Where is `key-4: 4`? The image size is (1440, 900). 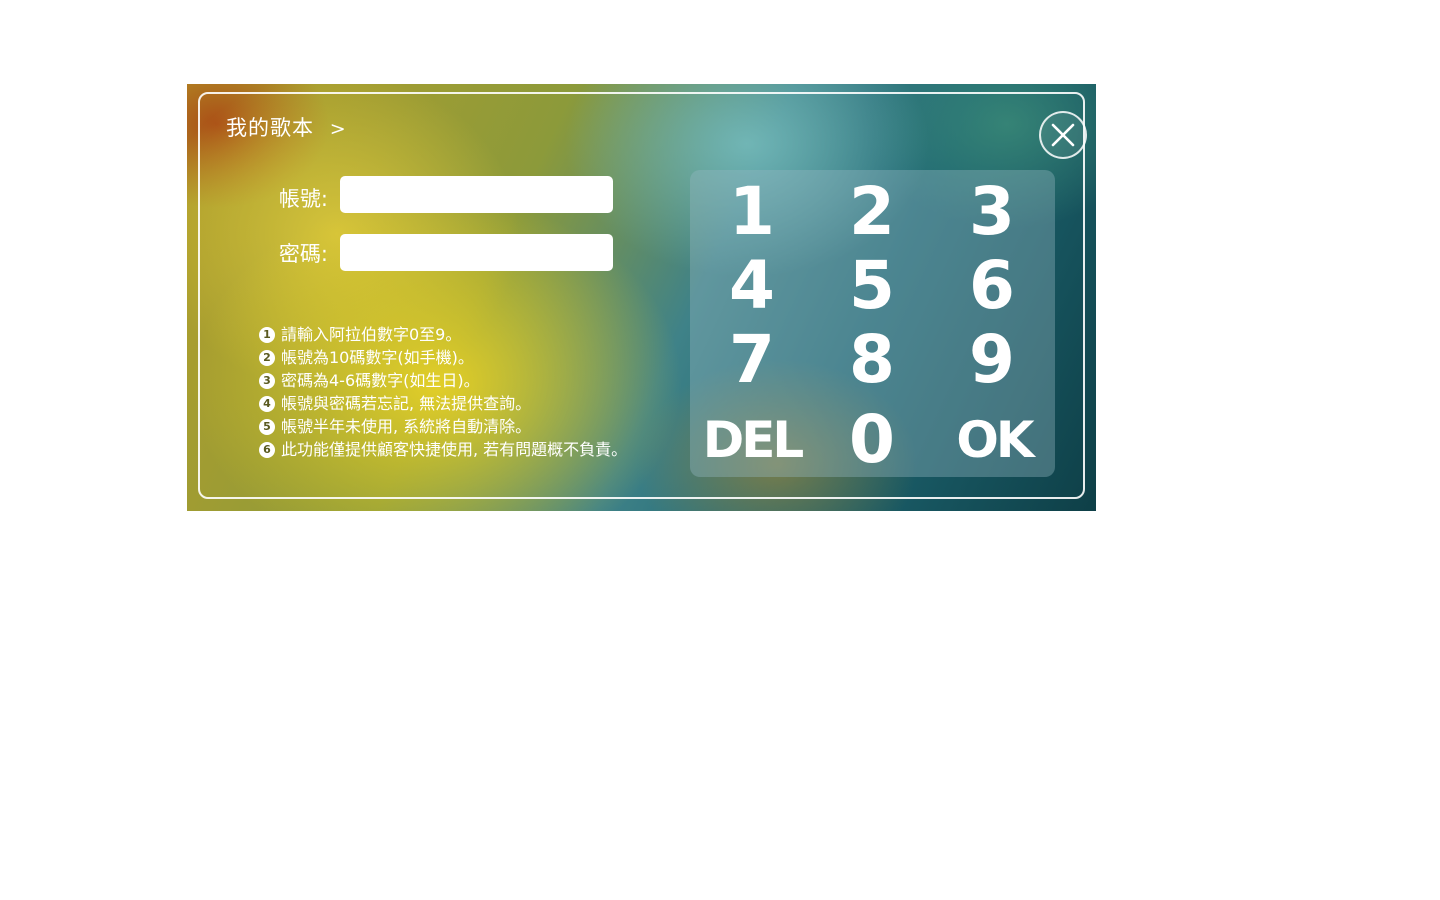 key-4: 4 is located at coordinates (752, 286).